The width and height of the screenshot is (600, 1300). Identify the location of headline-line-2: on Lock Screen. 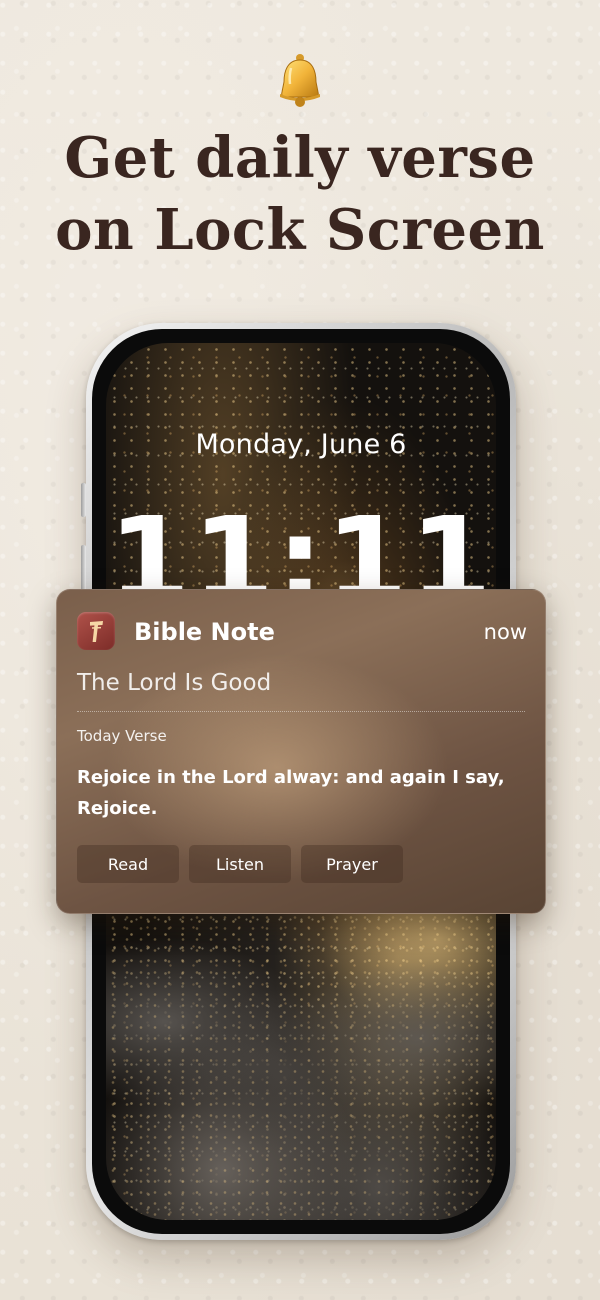
(300, 230).